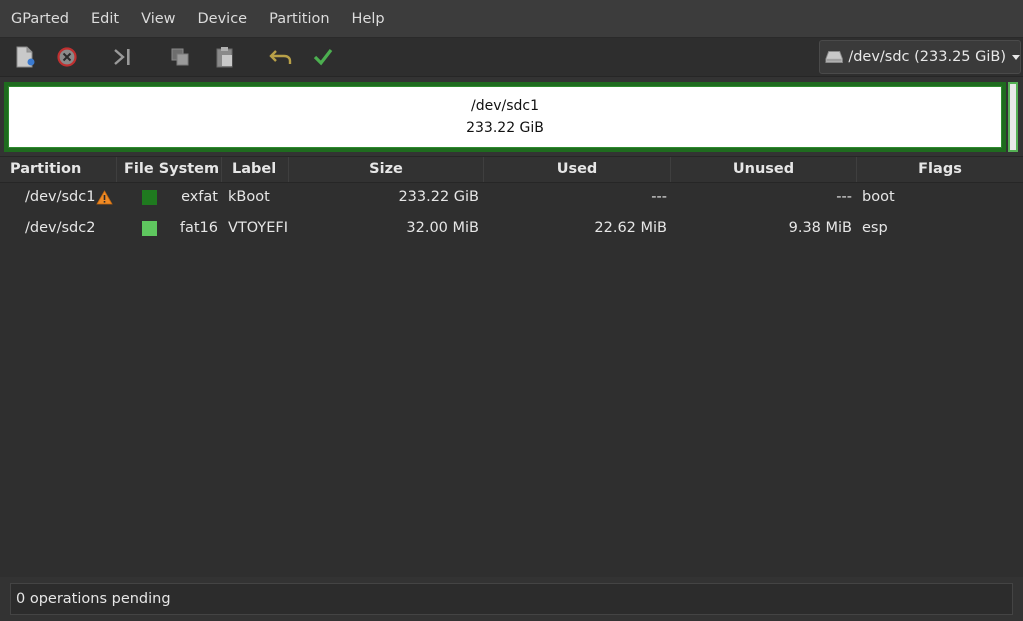 Image resolution: width=1023 pixels, height=621 pixels. Describe the element at coordinates (820, 228) in the screenshot. I see `cell-unused: 9.38 MiB` at that location.